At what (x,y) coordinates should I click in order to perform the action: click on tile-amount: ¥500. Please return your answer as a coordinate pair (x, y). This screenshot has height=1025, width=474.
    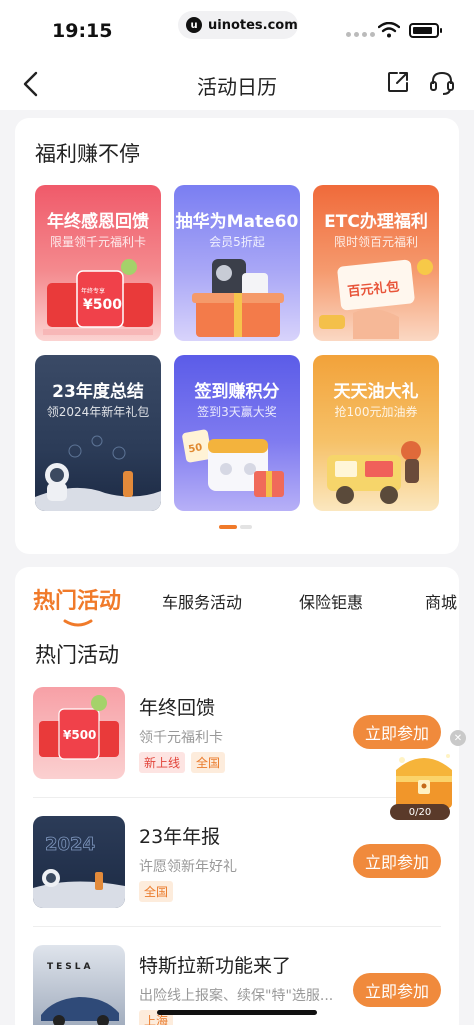
    Looking at the image, I should click on (102, 305).